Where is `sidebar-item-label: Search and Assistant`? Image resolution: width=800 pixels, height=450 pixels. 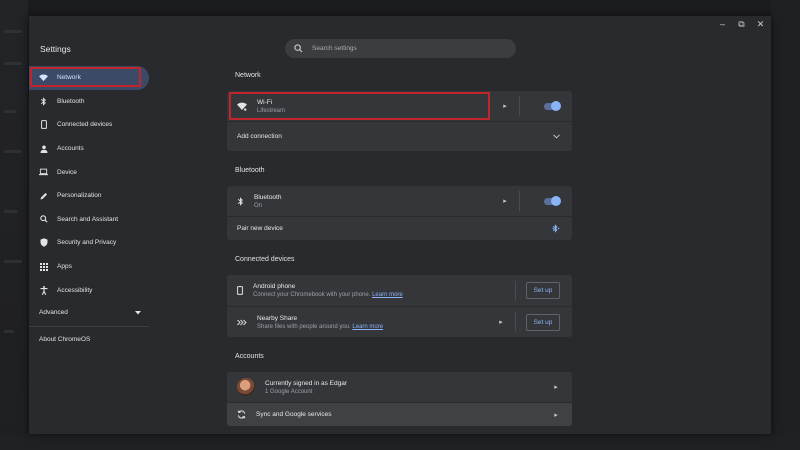 sidebar-item-label: Search and Assistant is located at coordinates (88, 219).